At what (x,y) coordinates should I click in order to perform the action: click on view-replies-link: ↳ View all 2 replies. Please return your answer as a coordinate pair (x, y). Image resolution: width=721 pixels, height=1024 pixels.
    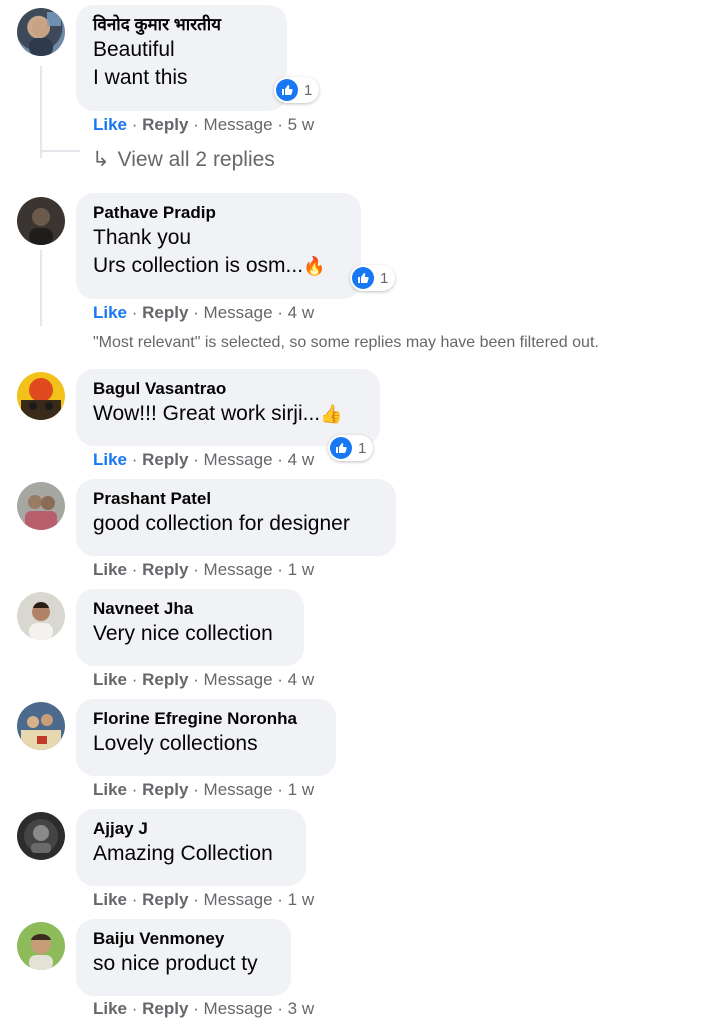
    Looking at the image, I should click on (183, 159).